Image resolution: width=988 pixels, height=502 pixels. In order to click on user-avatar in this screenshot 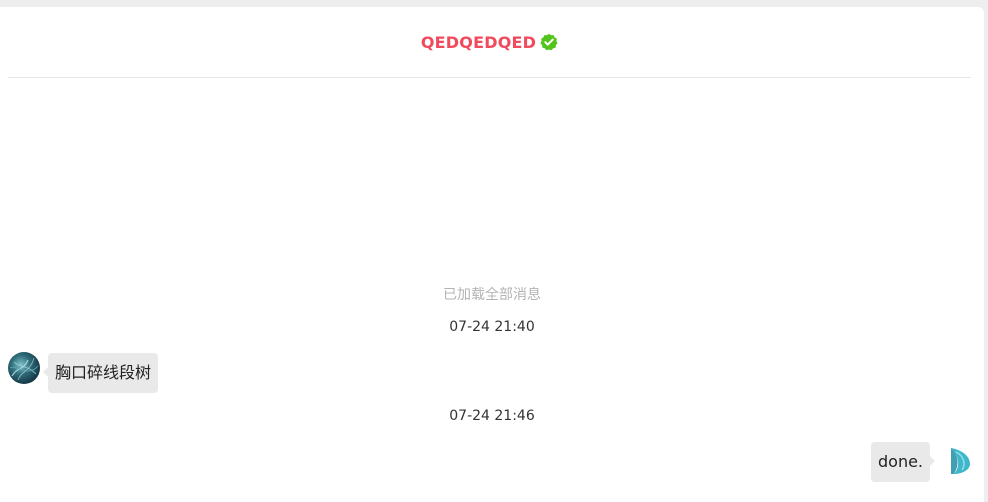, I will do `click(24, 368)`.